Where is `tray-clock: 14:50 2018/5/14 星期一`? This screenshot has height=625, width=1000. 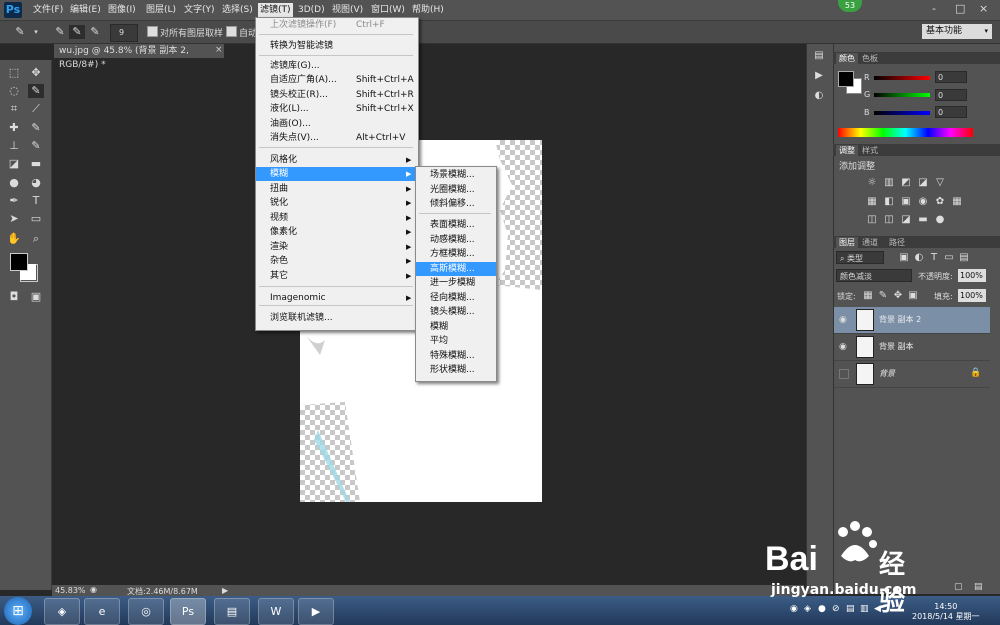 tray-clock: 14:50 2018/5/14 星期一 is located at coordinates (946, 612).